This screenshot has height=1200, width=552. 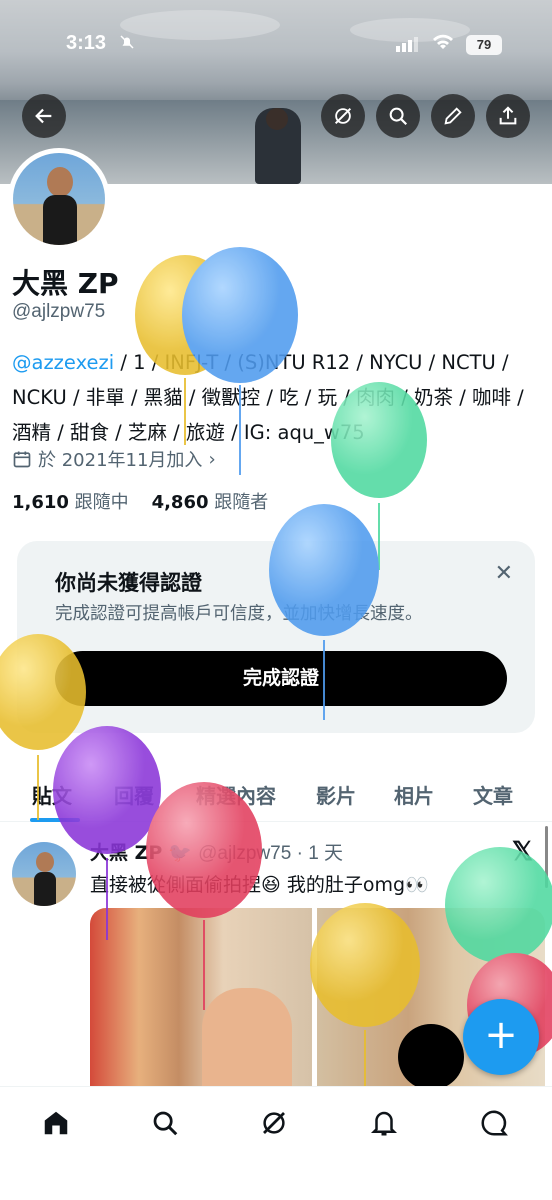 I want to click on home-icon, so click(x=56, y=1123).